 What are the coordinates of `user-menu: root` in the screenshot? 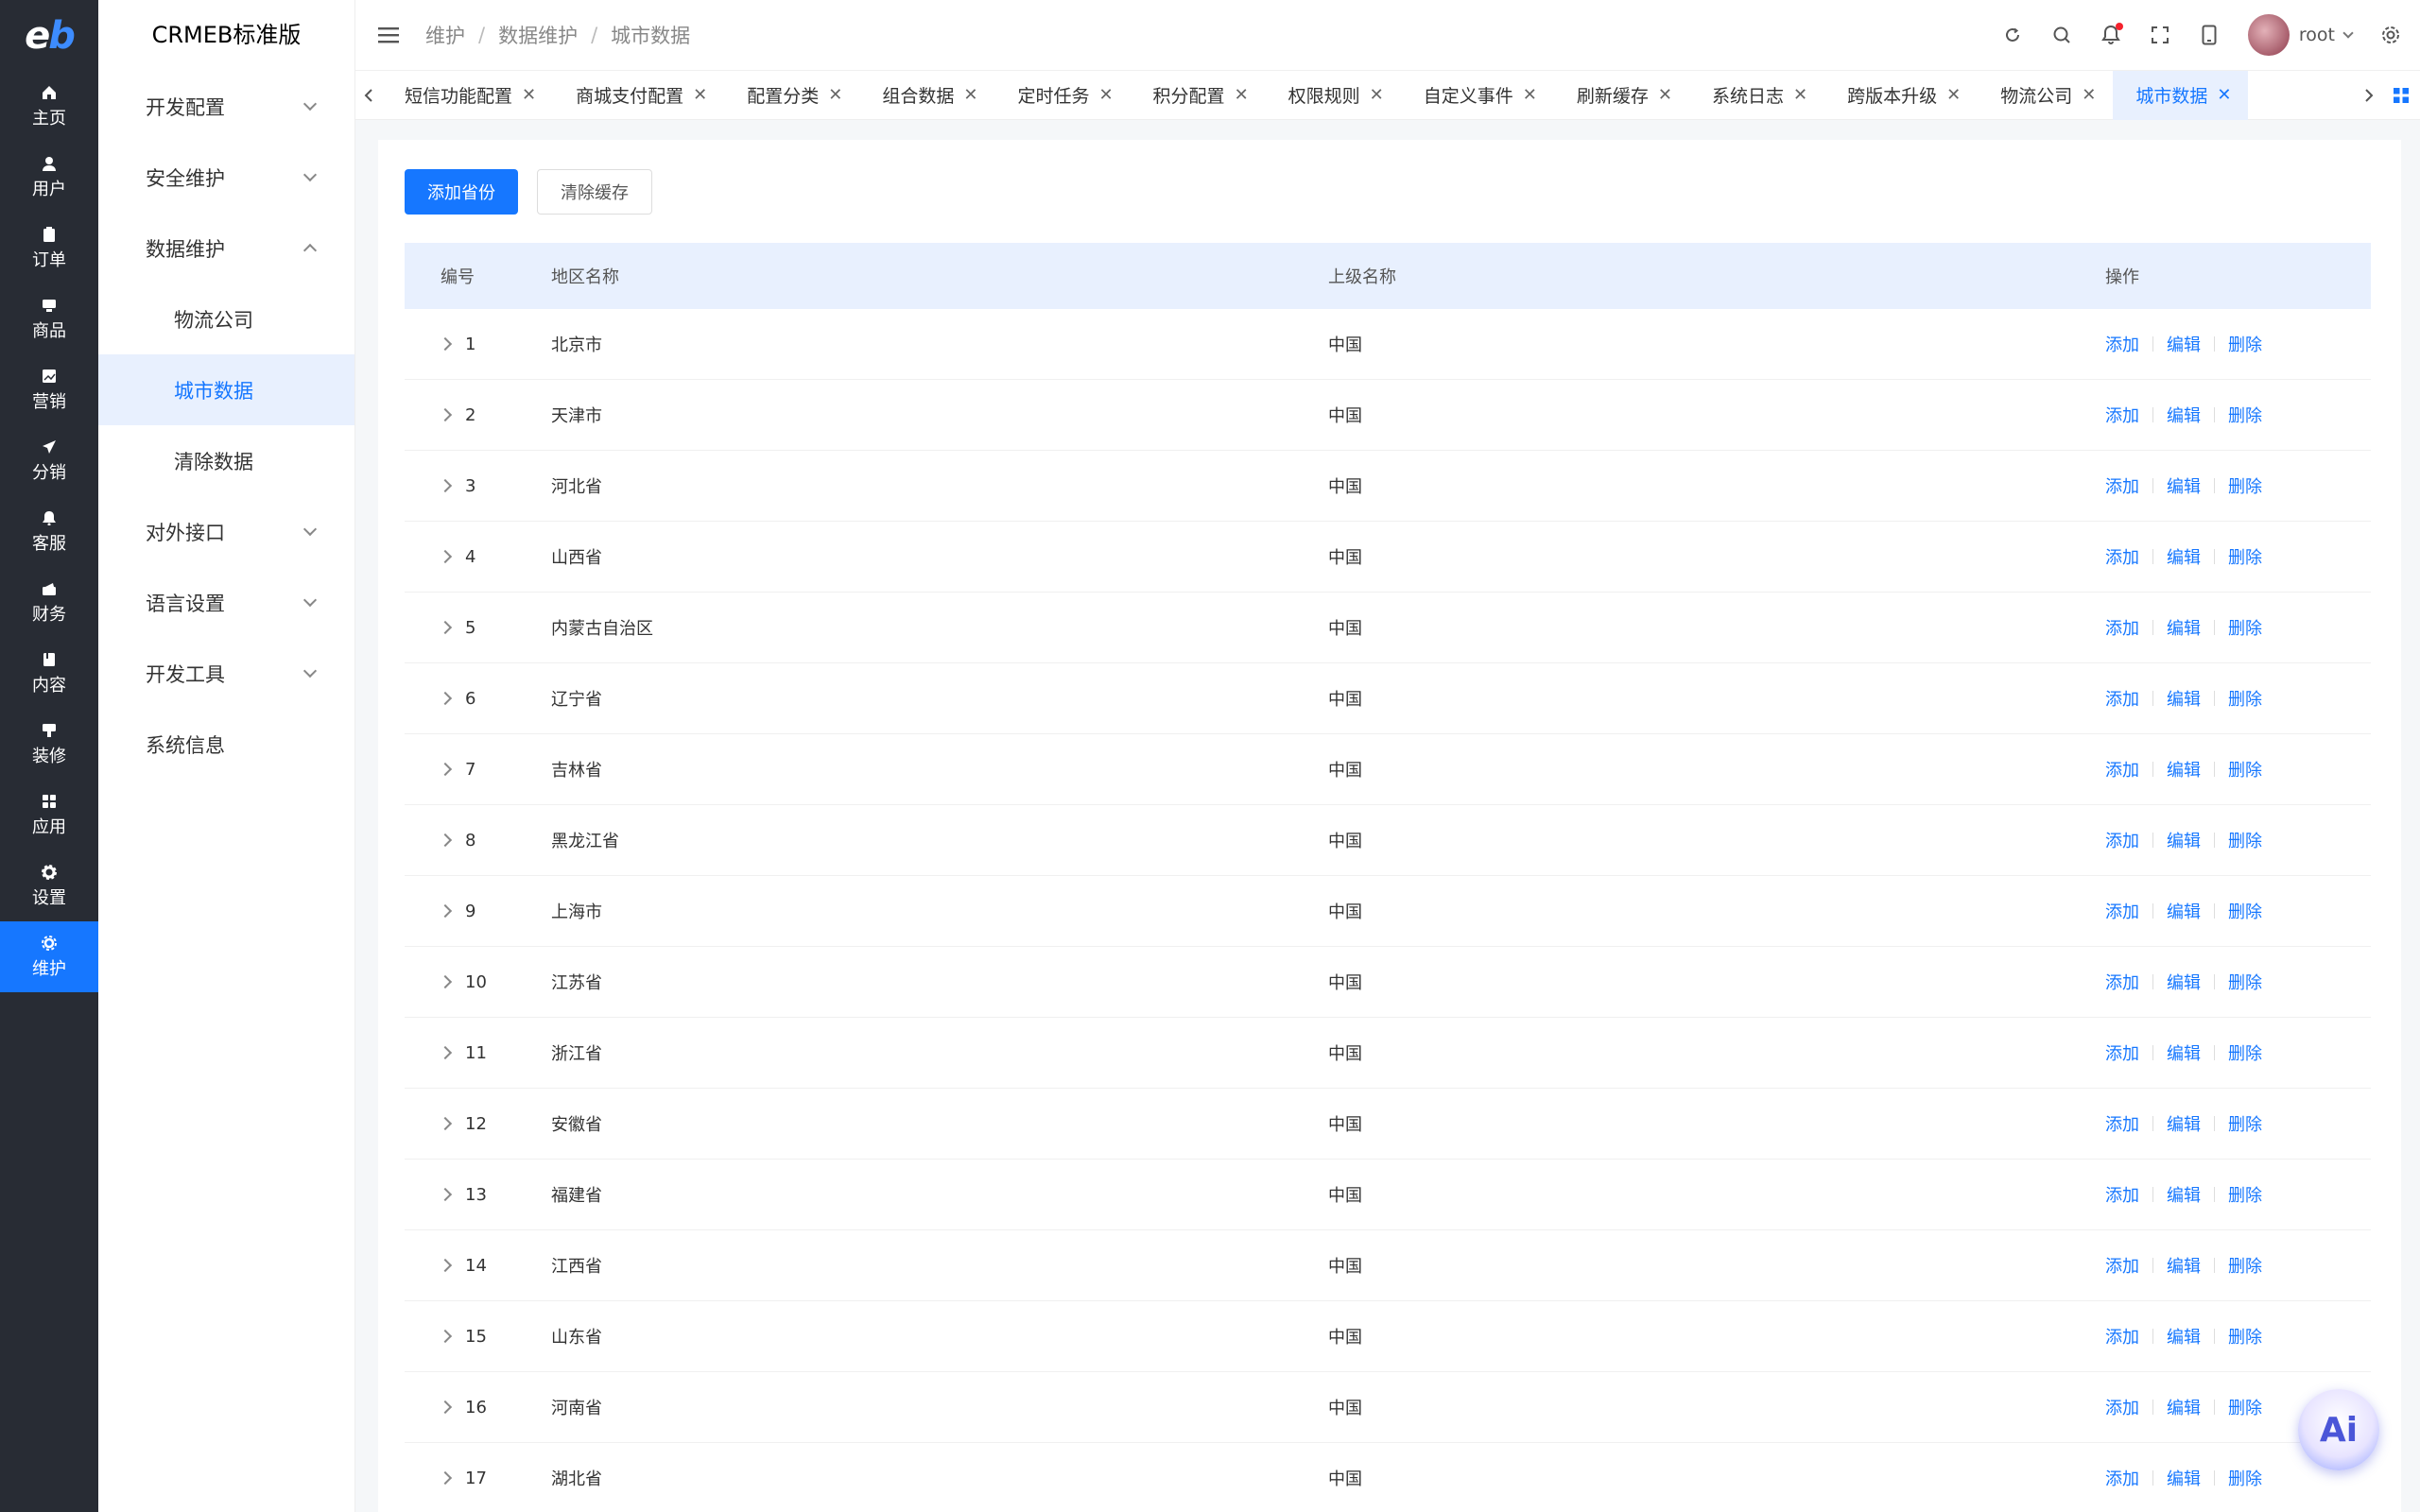 It's located at (2301, 35).